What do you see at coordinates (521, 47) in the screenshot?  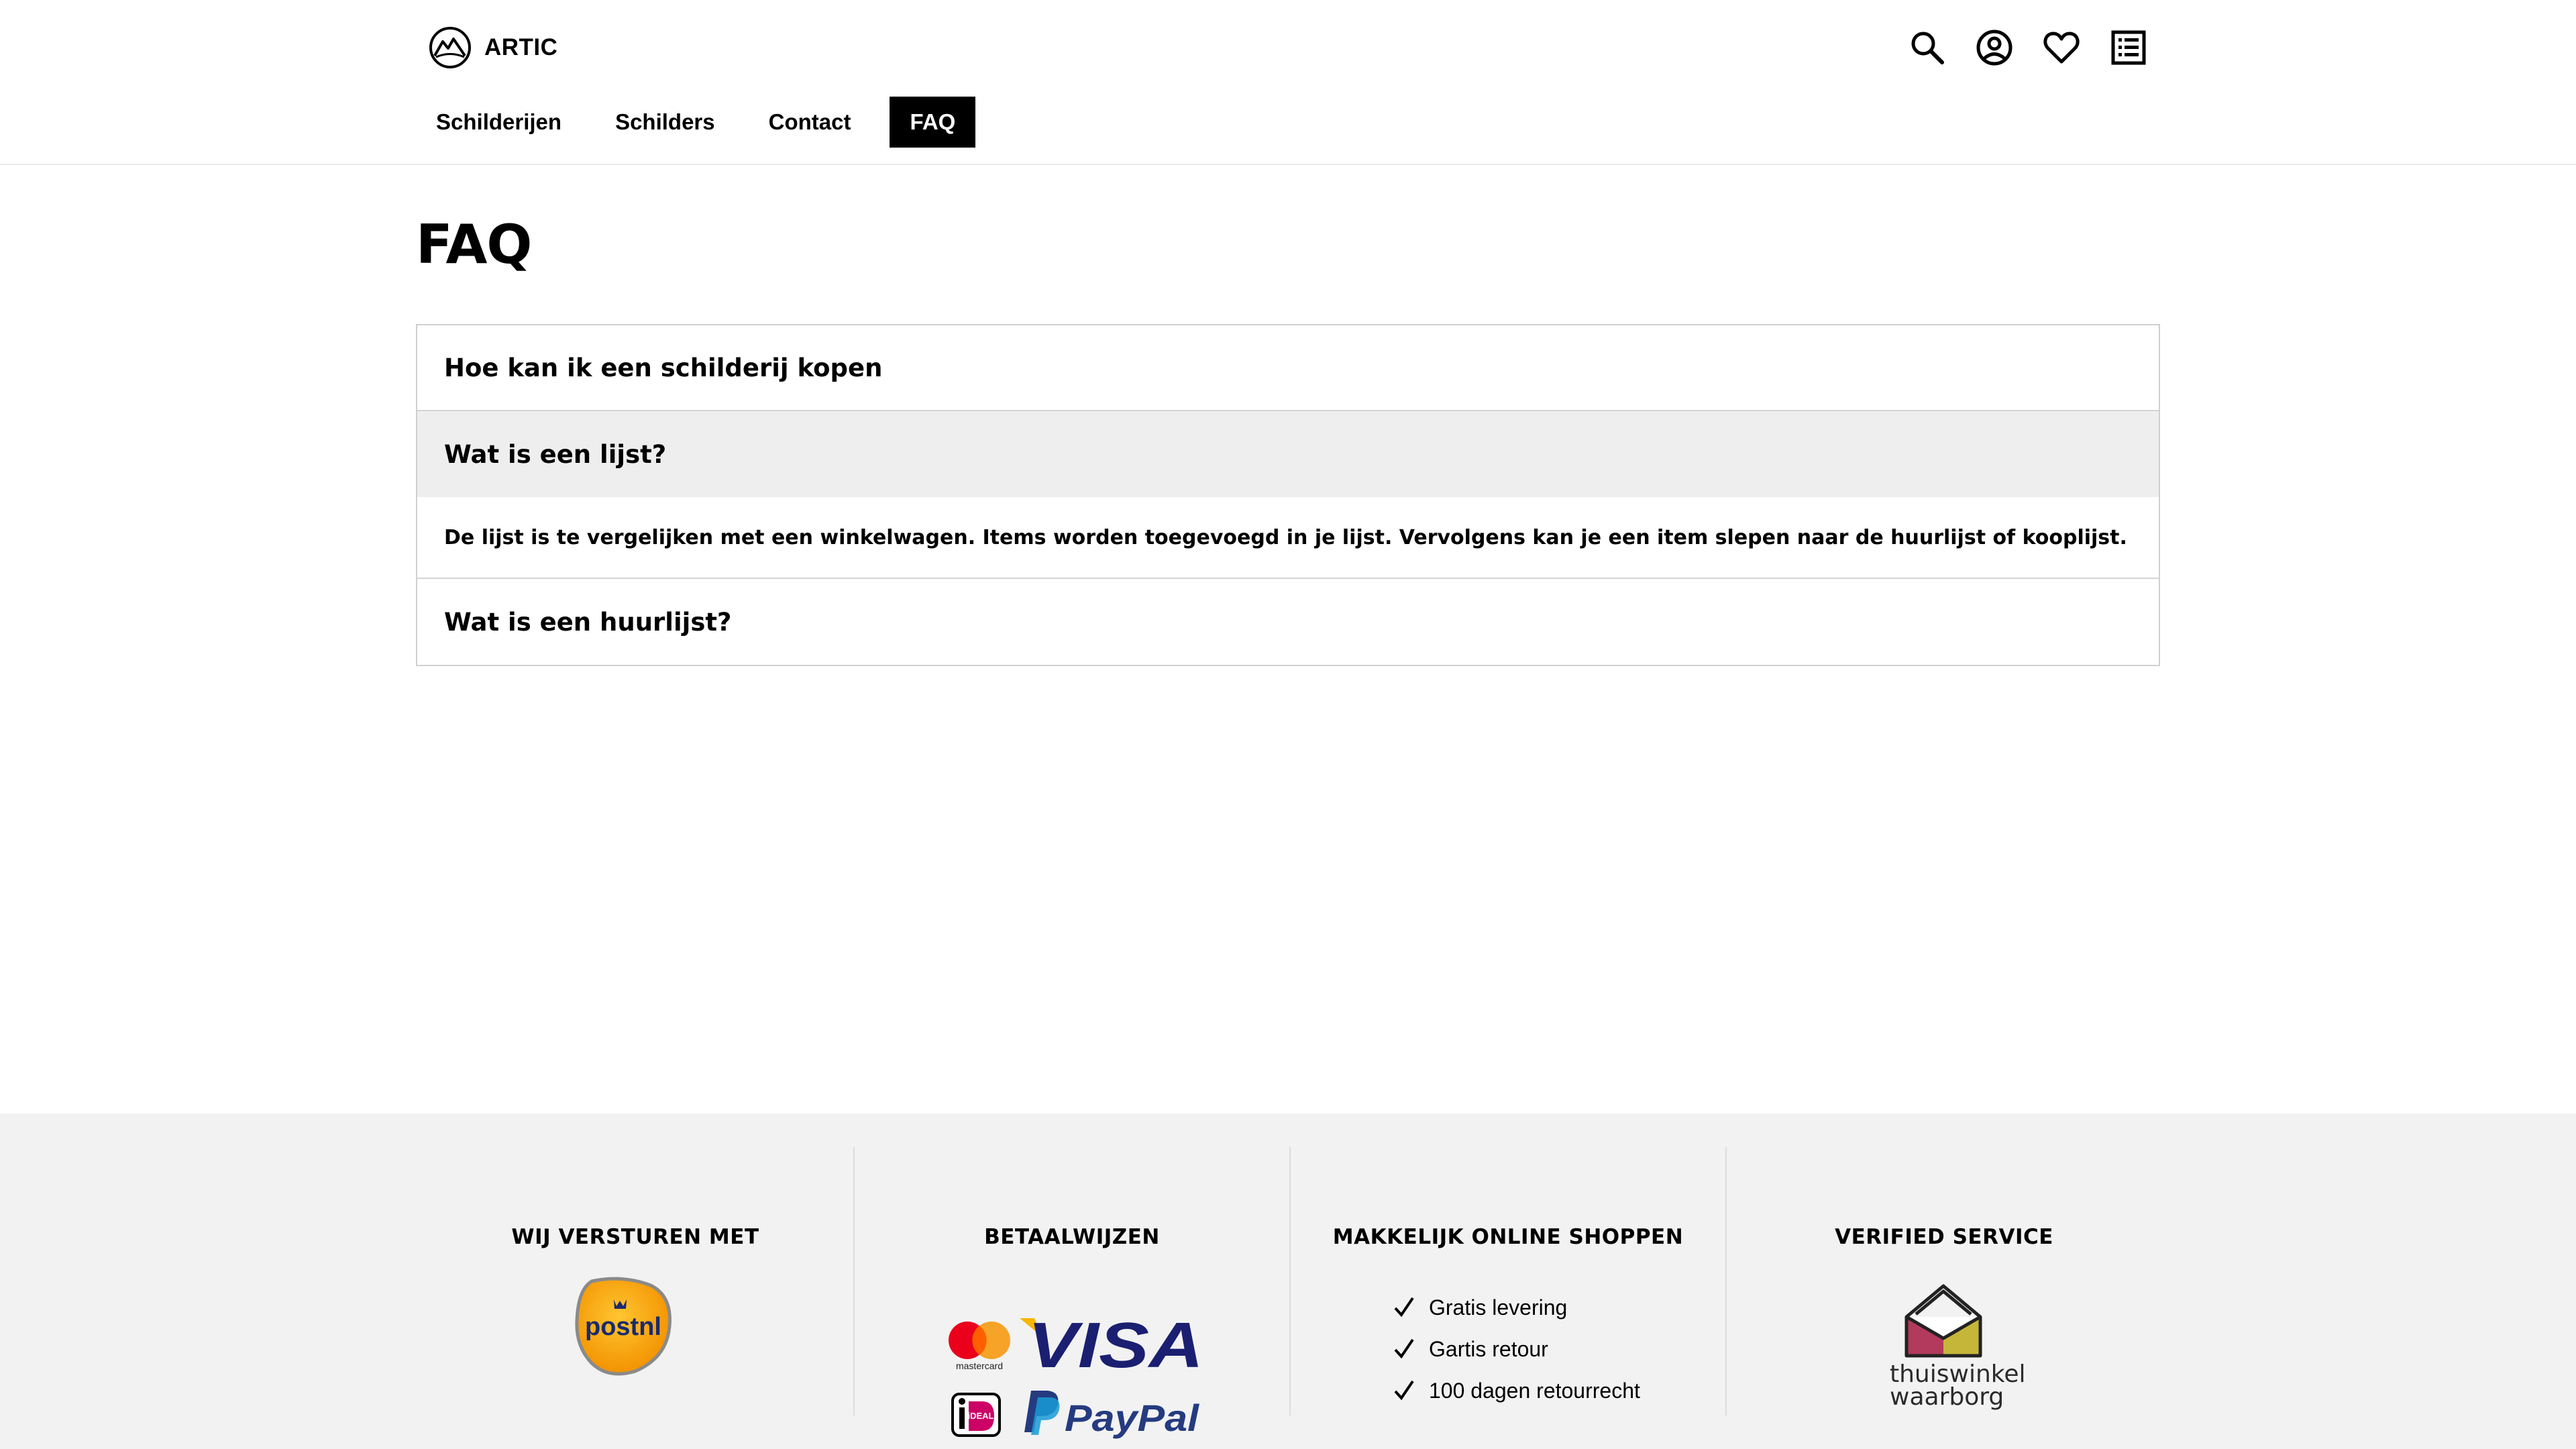 I see `brand-name: ARTIC` at bounding box center [521, 47].